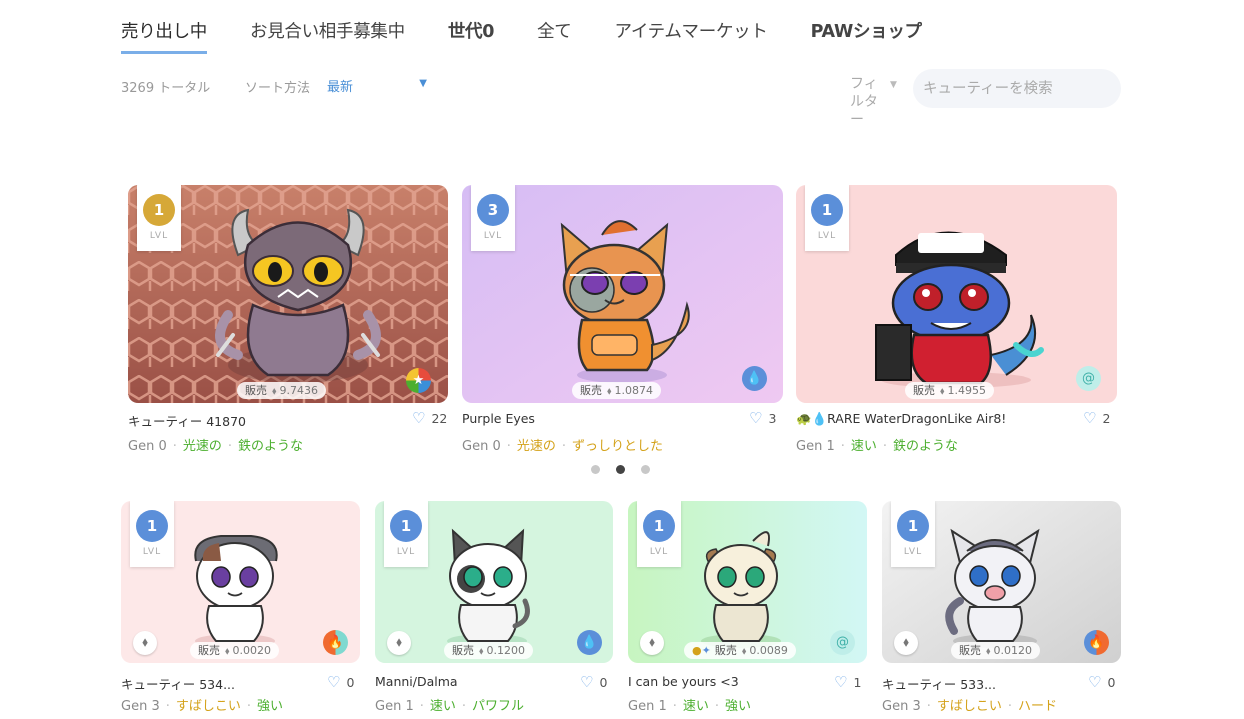 The width and height of the screenshot is (1244, 719). What do you see at coordinates (622, 294) in the screenshot?
I see `kitty-image: 3 LVL 販売 ⬧ 1.0874 💧` at bounding box center [622, 294].